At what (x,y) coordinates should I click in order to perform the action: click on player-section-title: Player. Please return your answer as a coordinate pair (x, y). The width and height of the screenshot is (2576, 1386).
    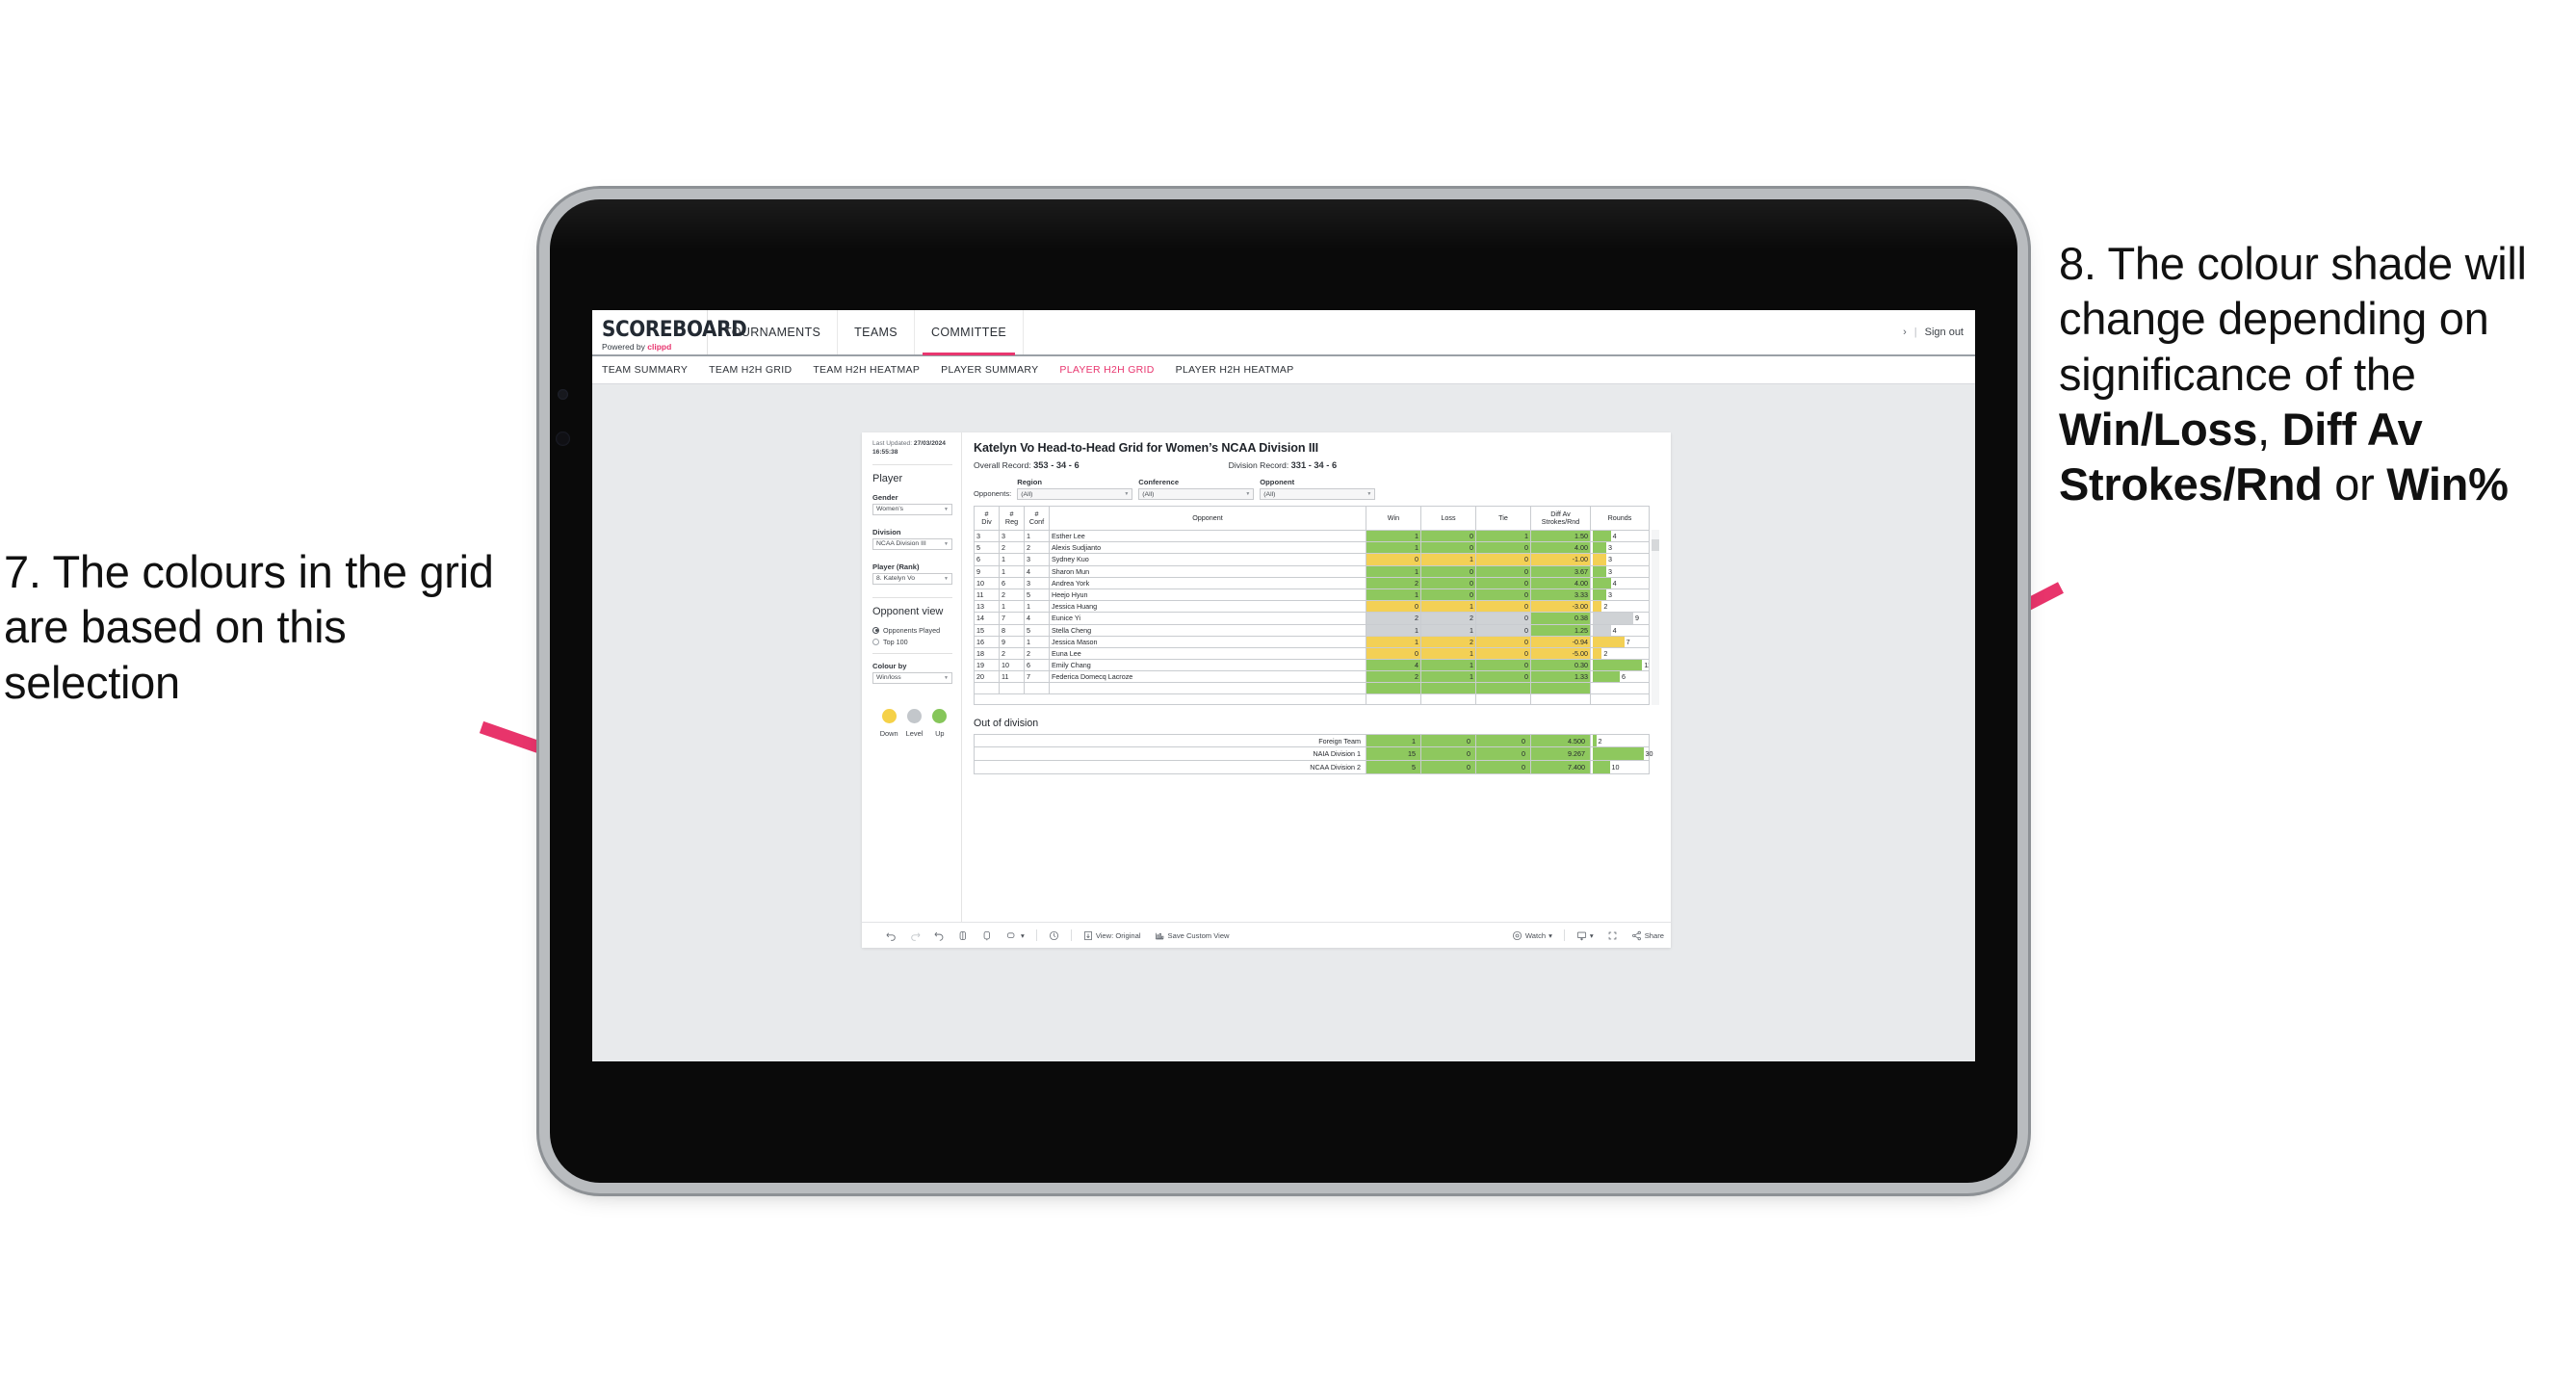
    Looking at the image, I should click on (887, 478).